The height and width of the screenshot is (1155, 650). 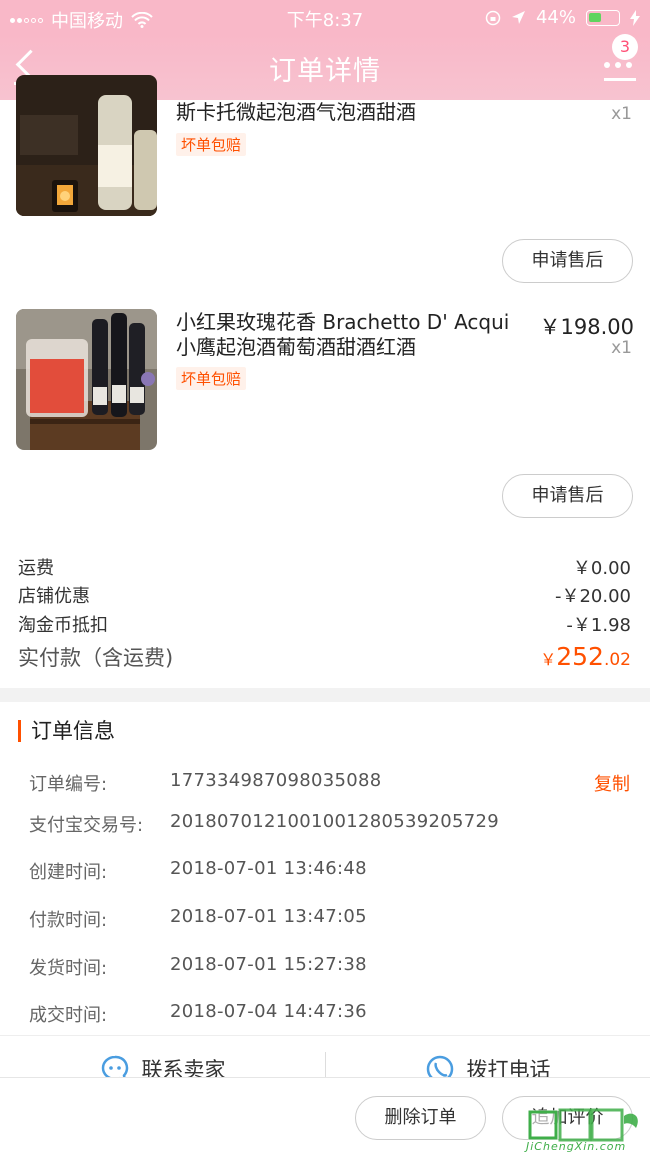 What do you see at coordinates (620, 71) in the screenshot?
I see `more-button` at bounding box center [620, 71].